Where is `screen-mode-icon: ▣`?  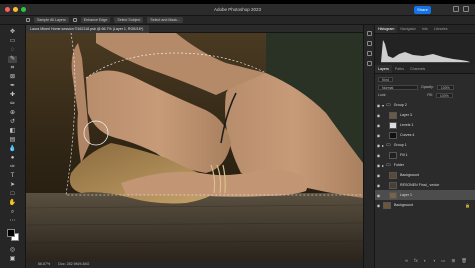
screen-mode-icon: ▣ is located at coordinates (12, 259).